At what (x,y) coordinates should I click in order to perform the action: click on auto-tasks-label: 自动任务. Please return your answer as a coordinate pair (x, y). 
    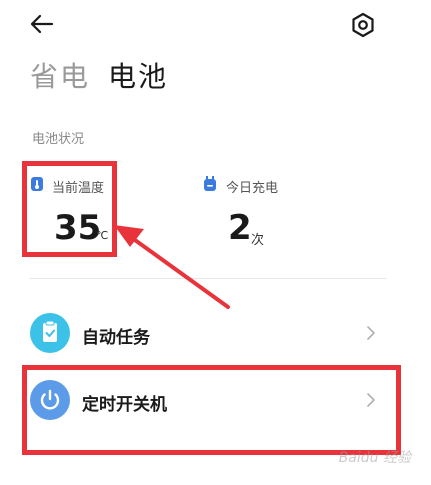
    Looking at the image, I should click on (116, 338).